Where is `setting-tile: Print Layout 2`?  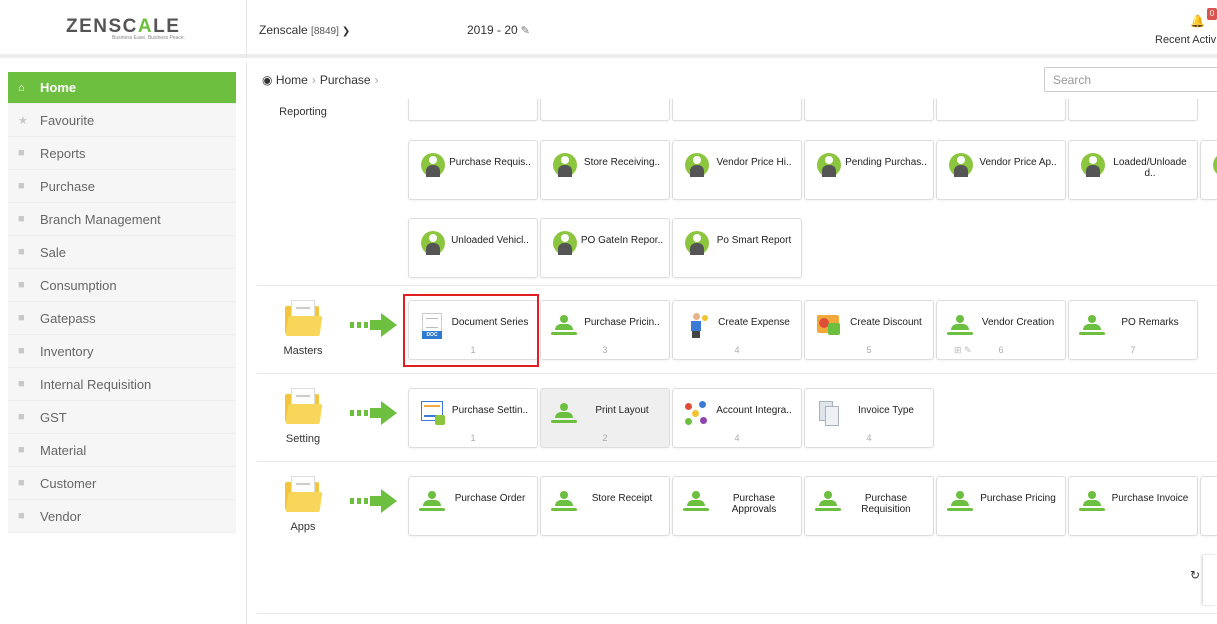
setting-tile: Print Layout 2 is located at coordinates (605, 418).